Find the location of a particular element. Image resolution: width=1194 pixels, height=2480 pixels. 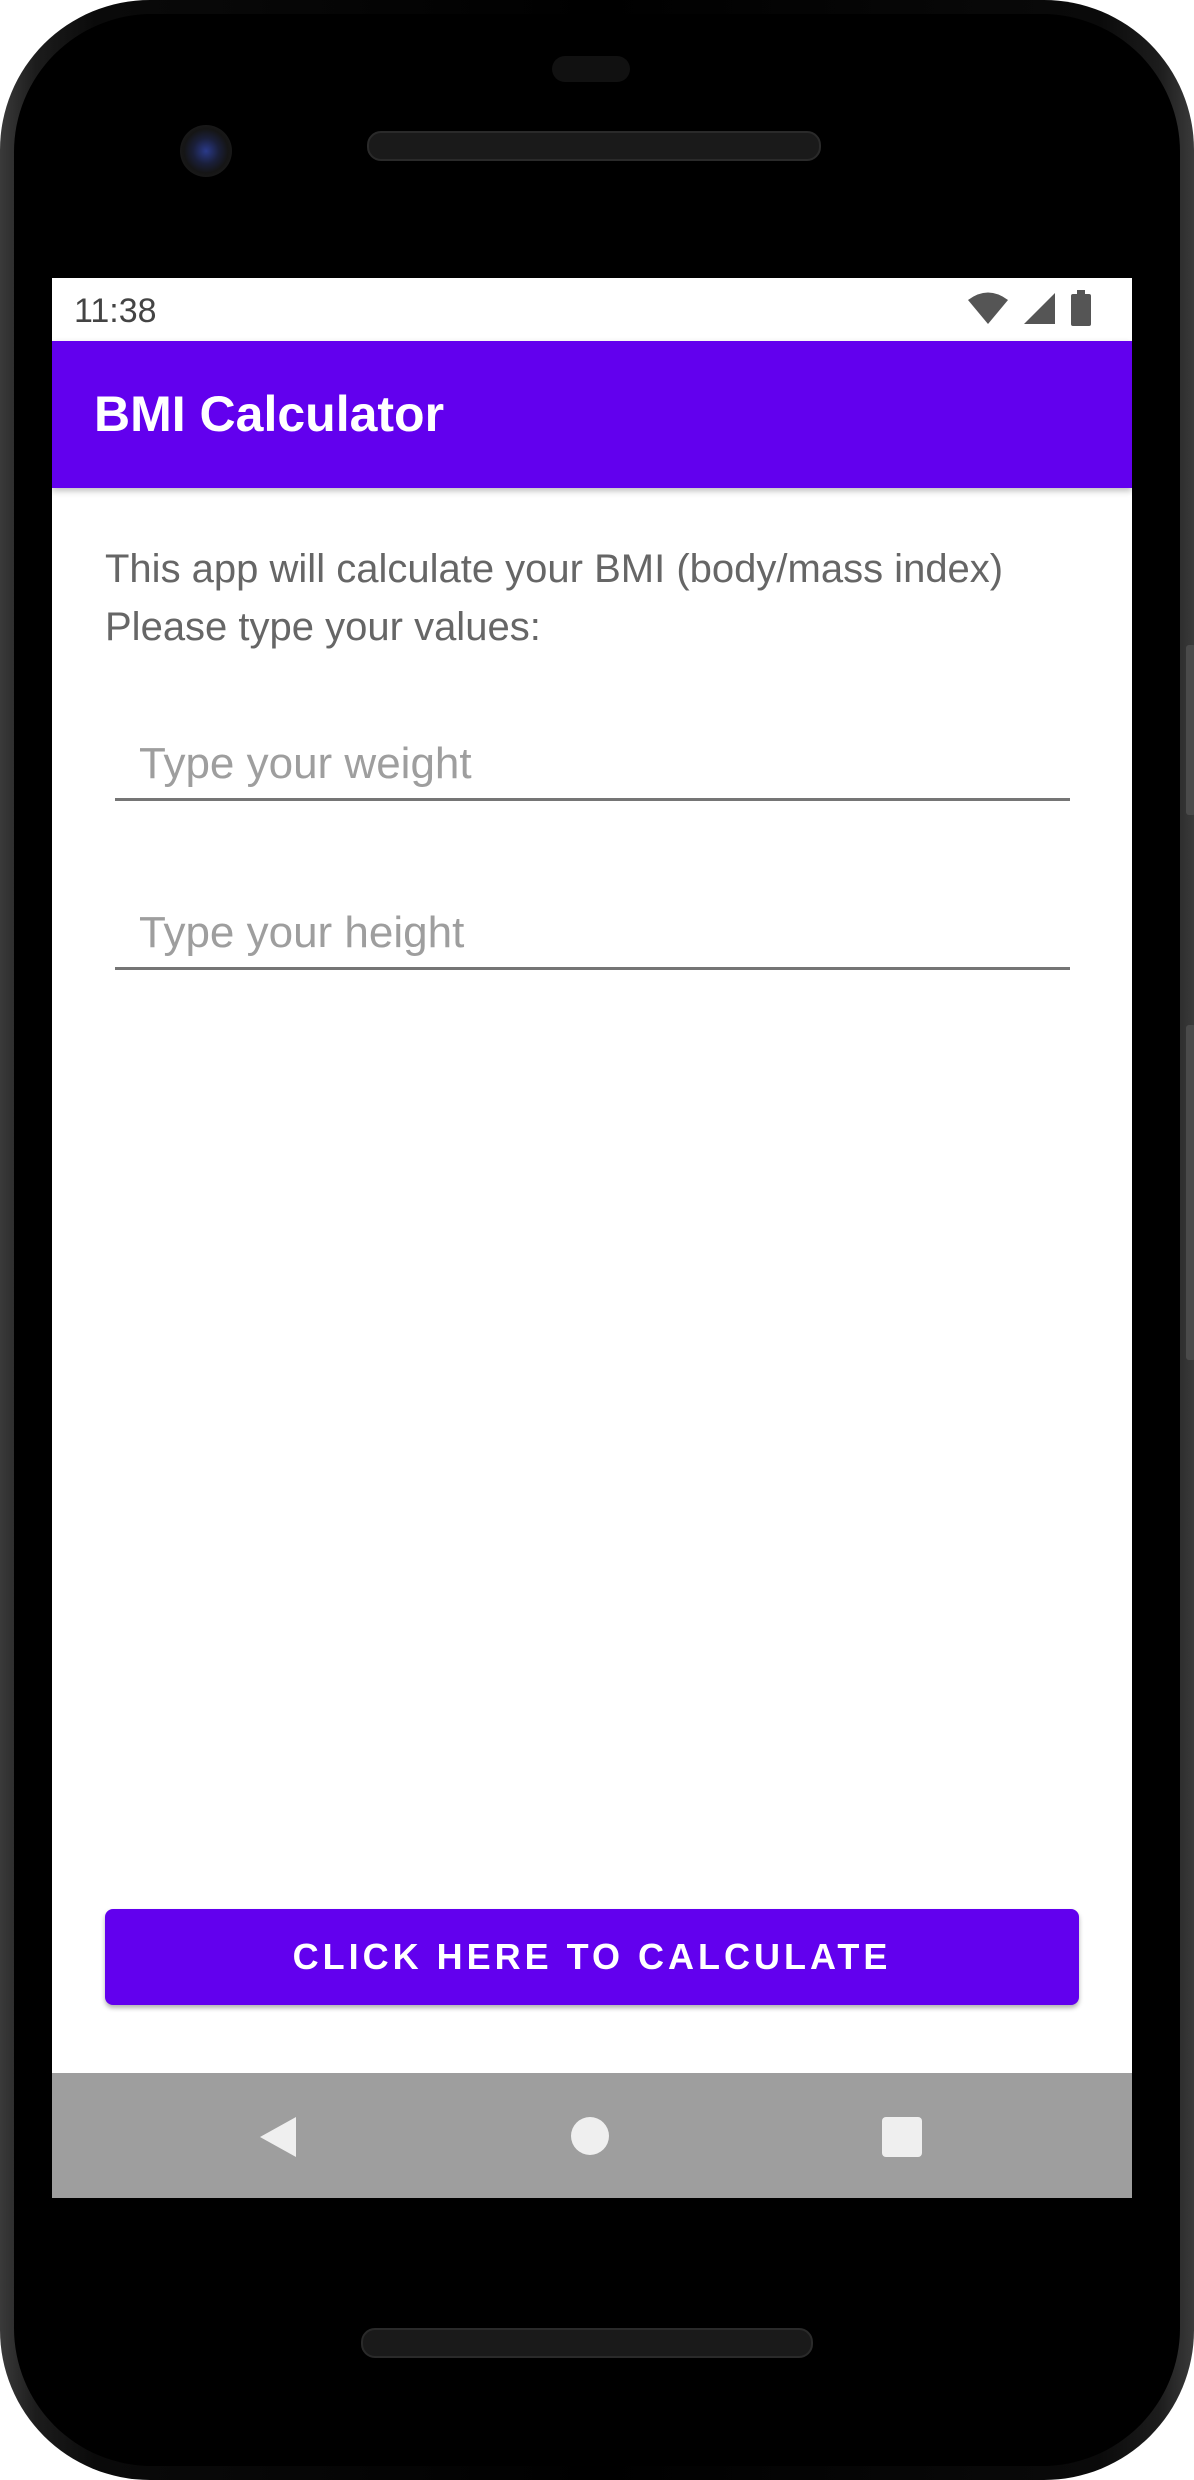

weight-input is located at coordinates (592, 765).